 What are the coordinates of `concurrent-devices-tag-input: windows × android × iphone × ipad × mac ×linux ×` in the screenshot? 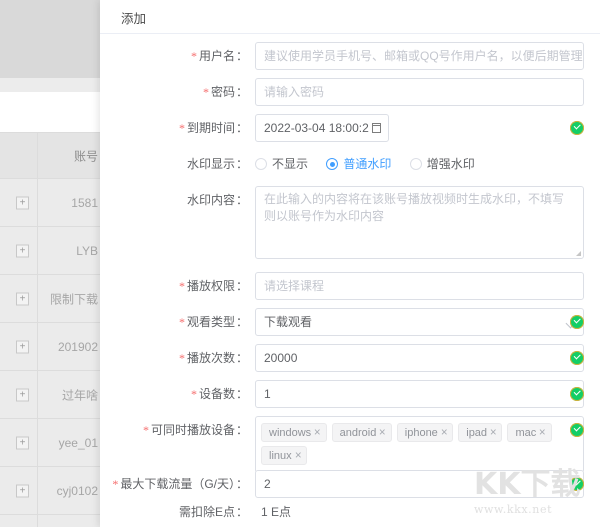 It's located at (419, 444).